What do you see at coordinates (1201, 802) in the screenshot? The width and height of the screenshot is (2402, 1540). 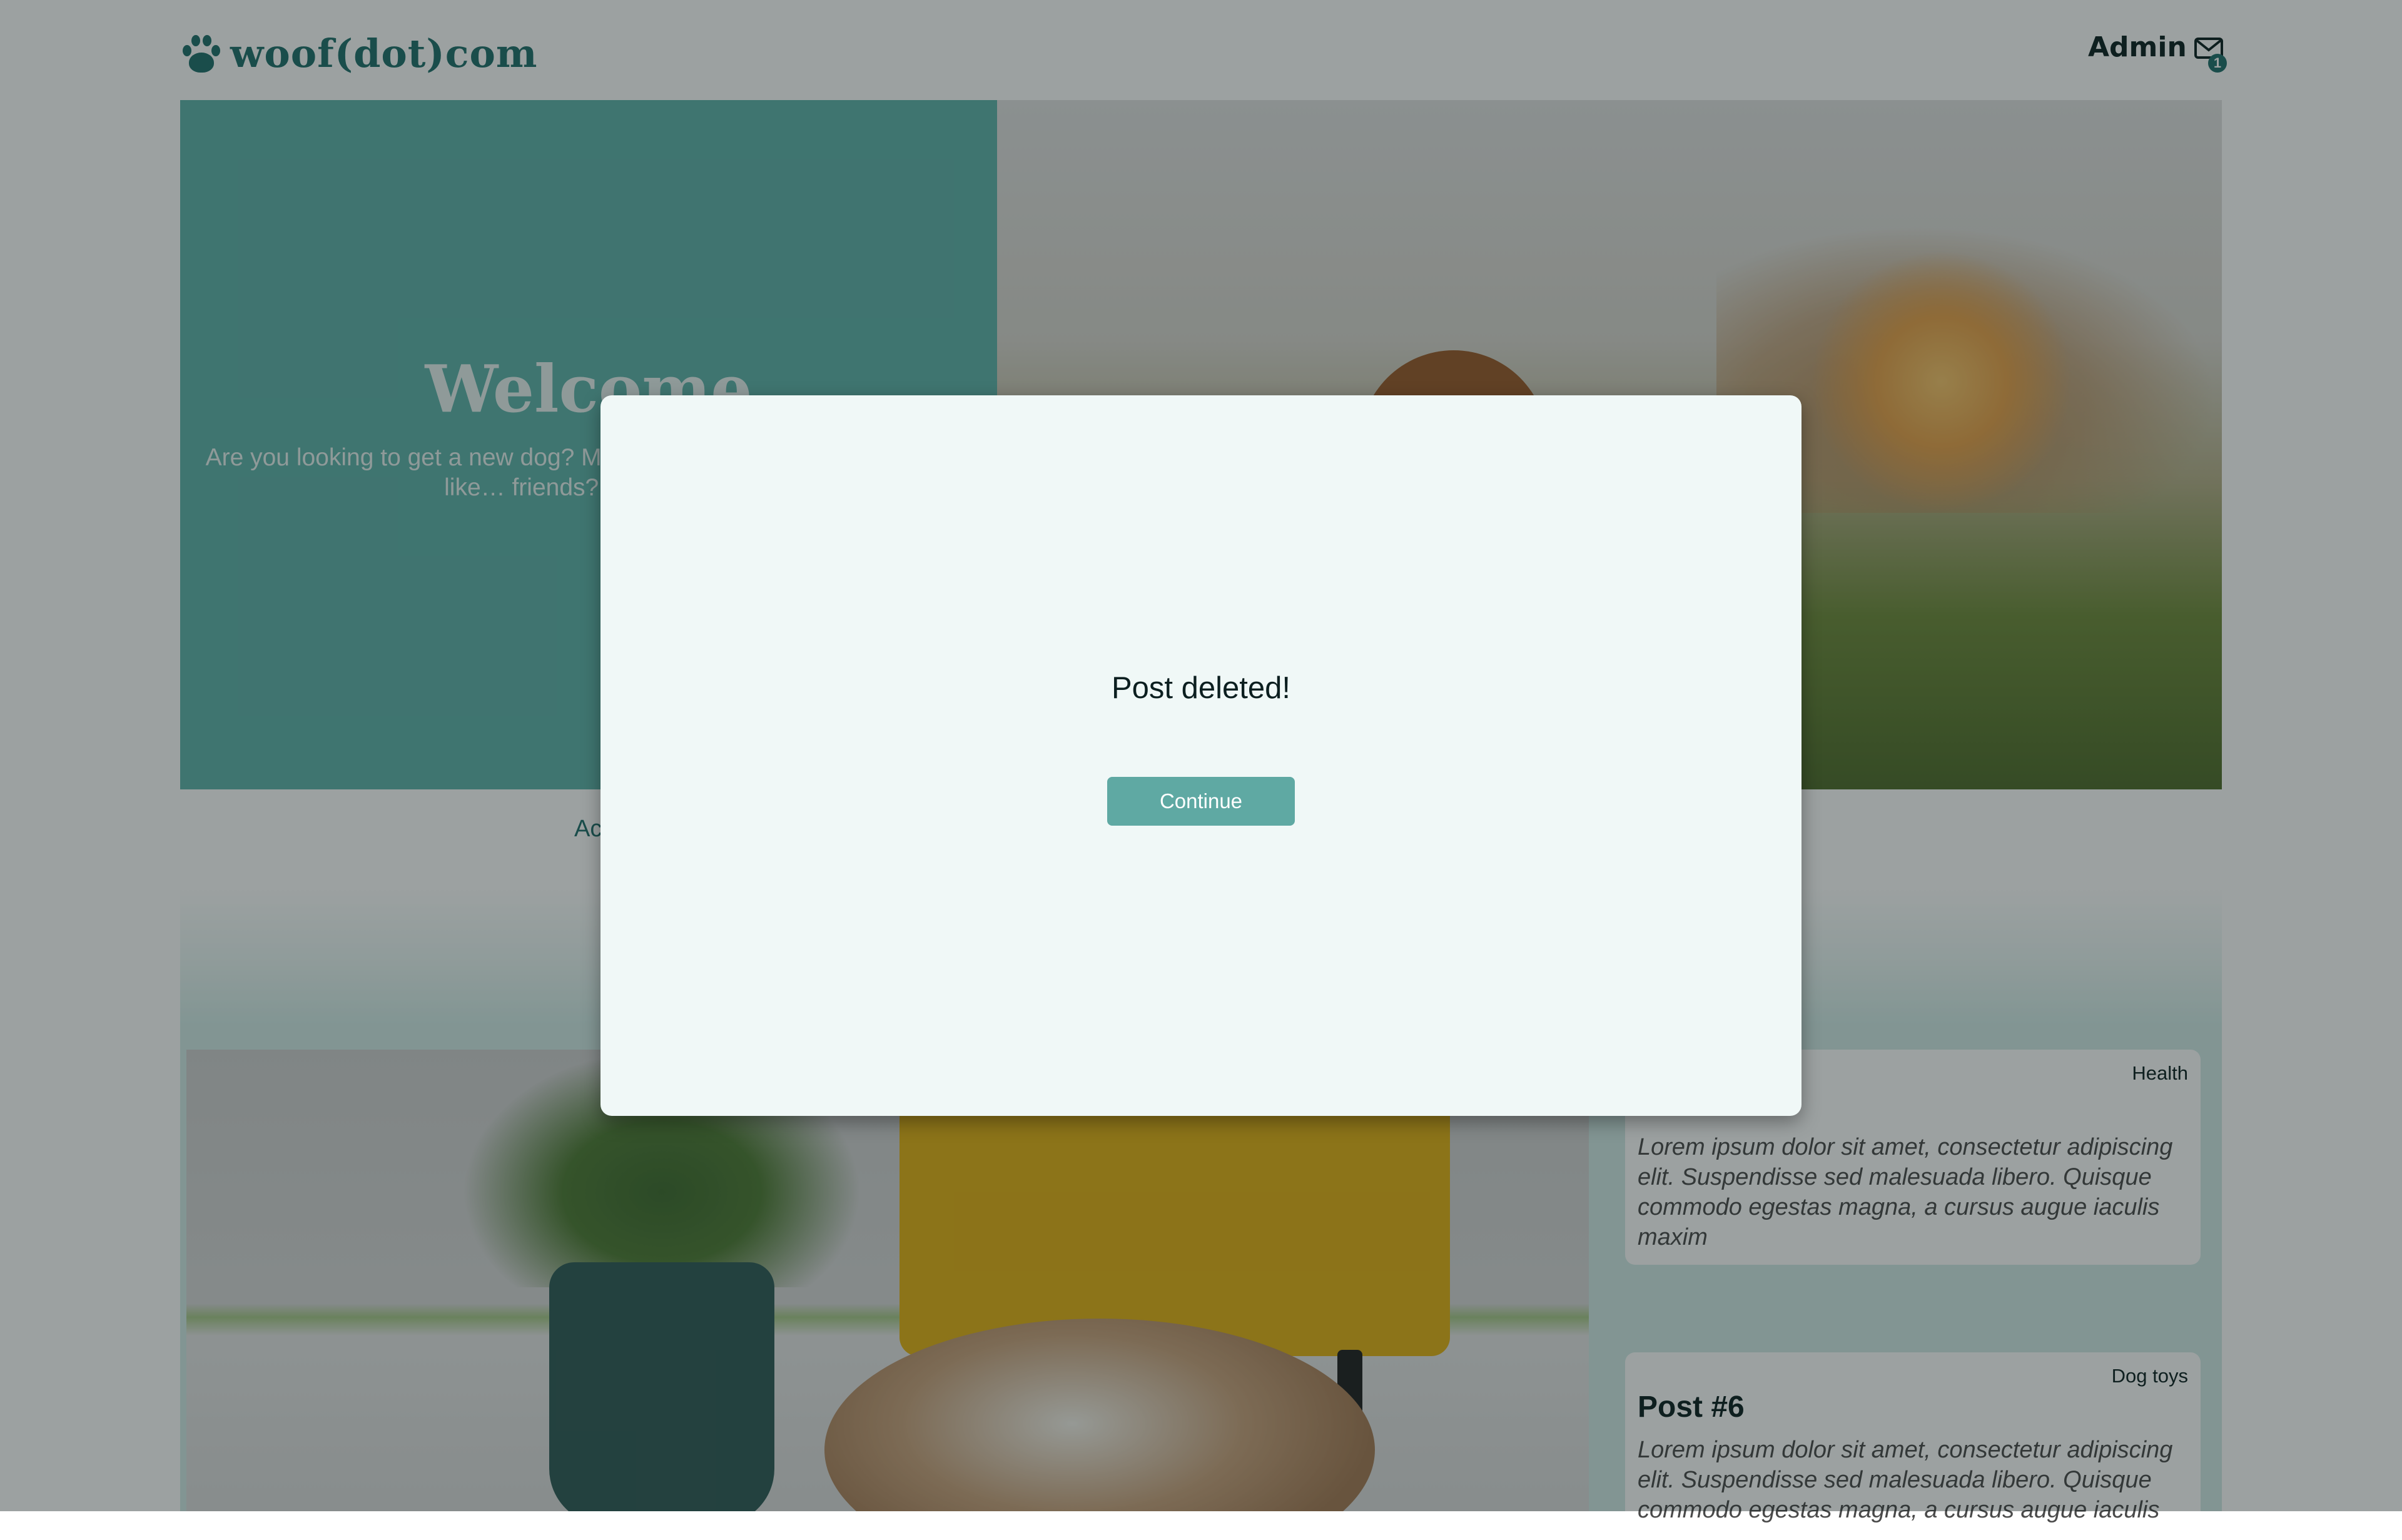 I see `continue-button: Continue` at bounding box center [1201, 802].